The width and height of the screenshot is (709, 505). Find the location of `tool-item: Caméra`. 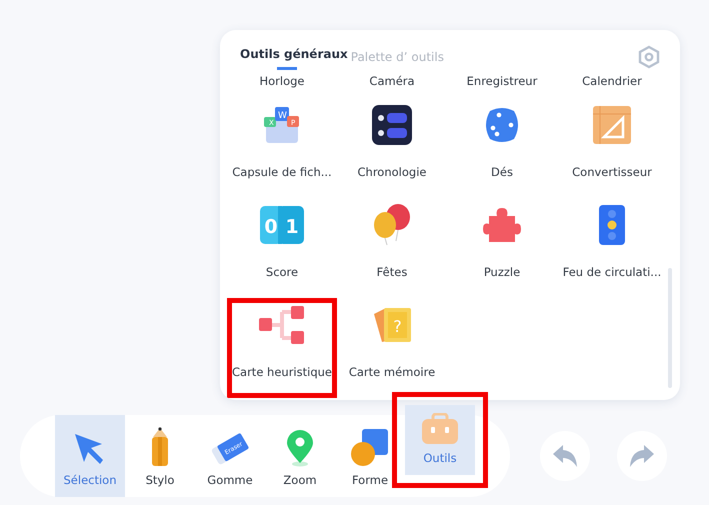

tool-item: Caméra is located at coordinates (392, 85).